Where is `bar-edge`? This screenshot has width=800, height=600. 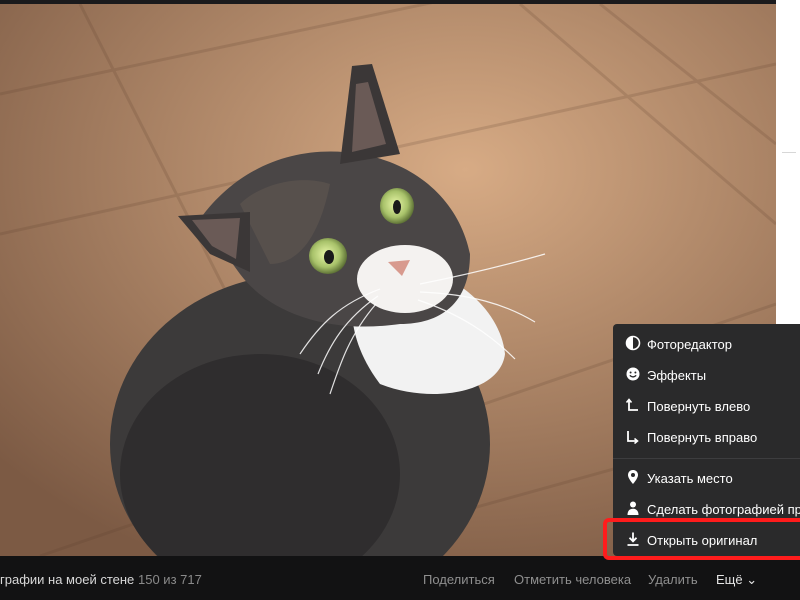
bar-edge is located at coordinates (788, 578).